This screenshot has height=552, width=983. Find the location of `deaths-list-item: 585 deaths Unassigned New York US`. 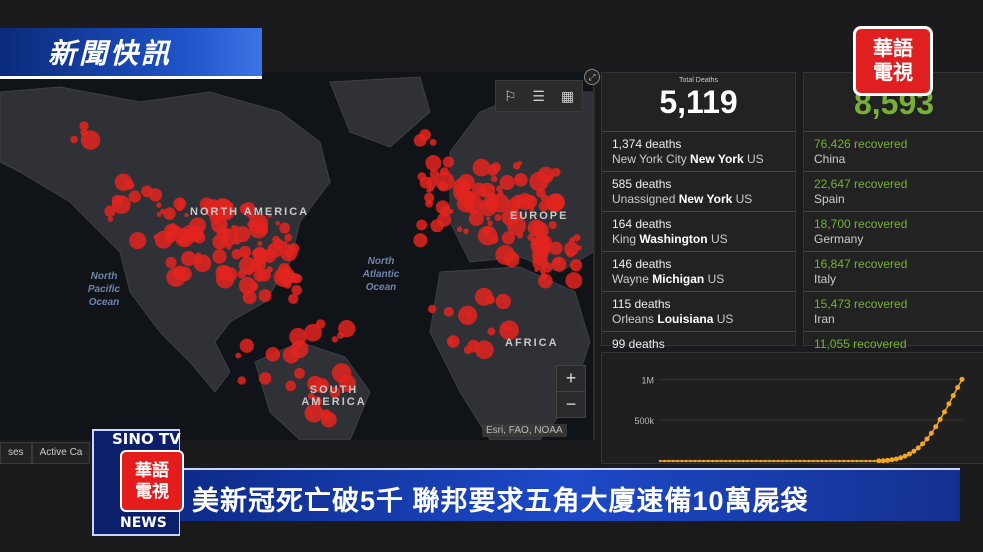

deaths-list-item: 585 deaths Unassigned New York US is located at coordinates (698, 191).